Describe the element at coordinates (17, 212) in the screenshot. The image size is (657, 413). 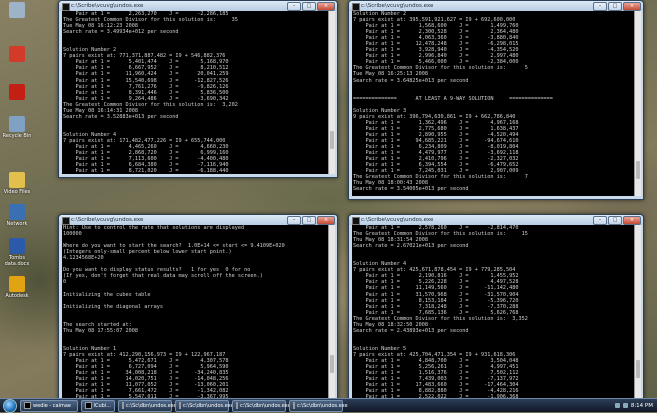
I see `network-icon` at that location.